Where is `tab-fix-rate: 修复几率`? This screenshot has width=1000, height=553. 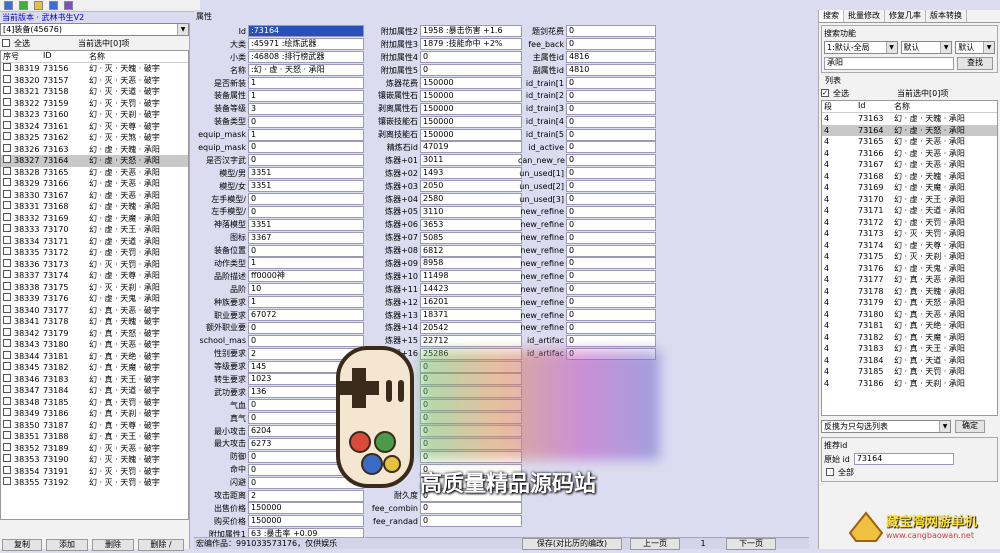
tab-fix-rate: 修复几率 is located at coordinates (905, 16).